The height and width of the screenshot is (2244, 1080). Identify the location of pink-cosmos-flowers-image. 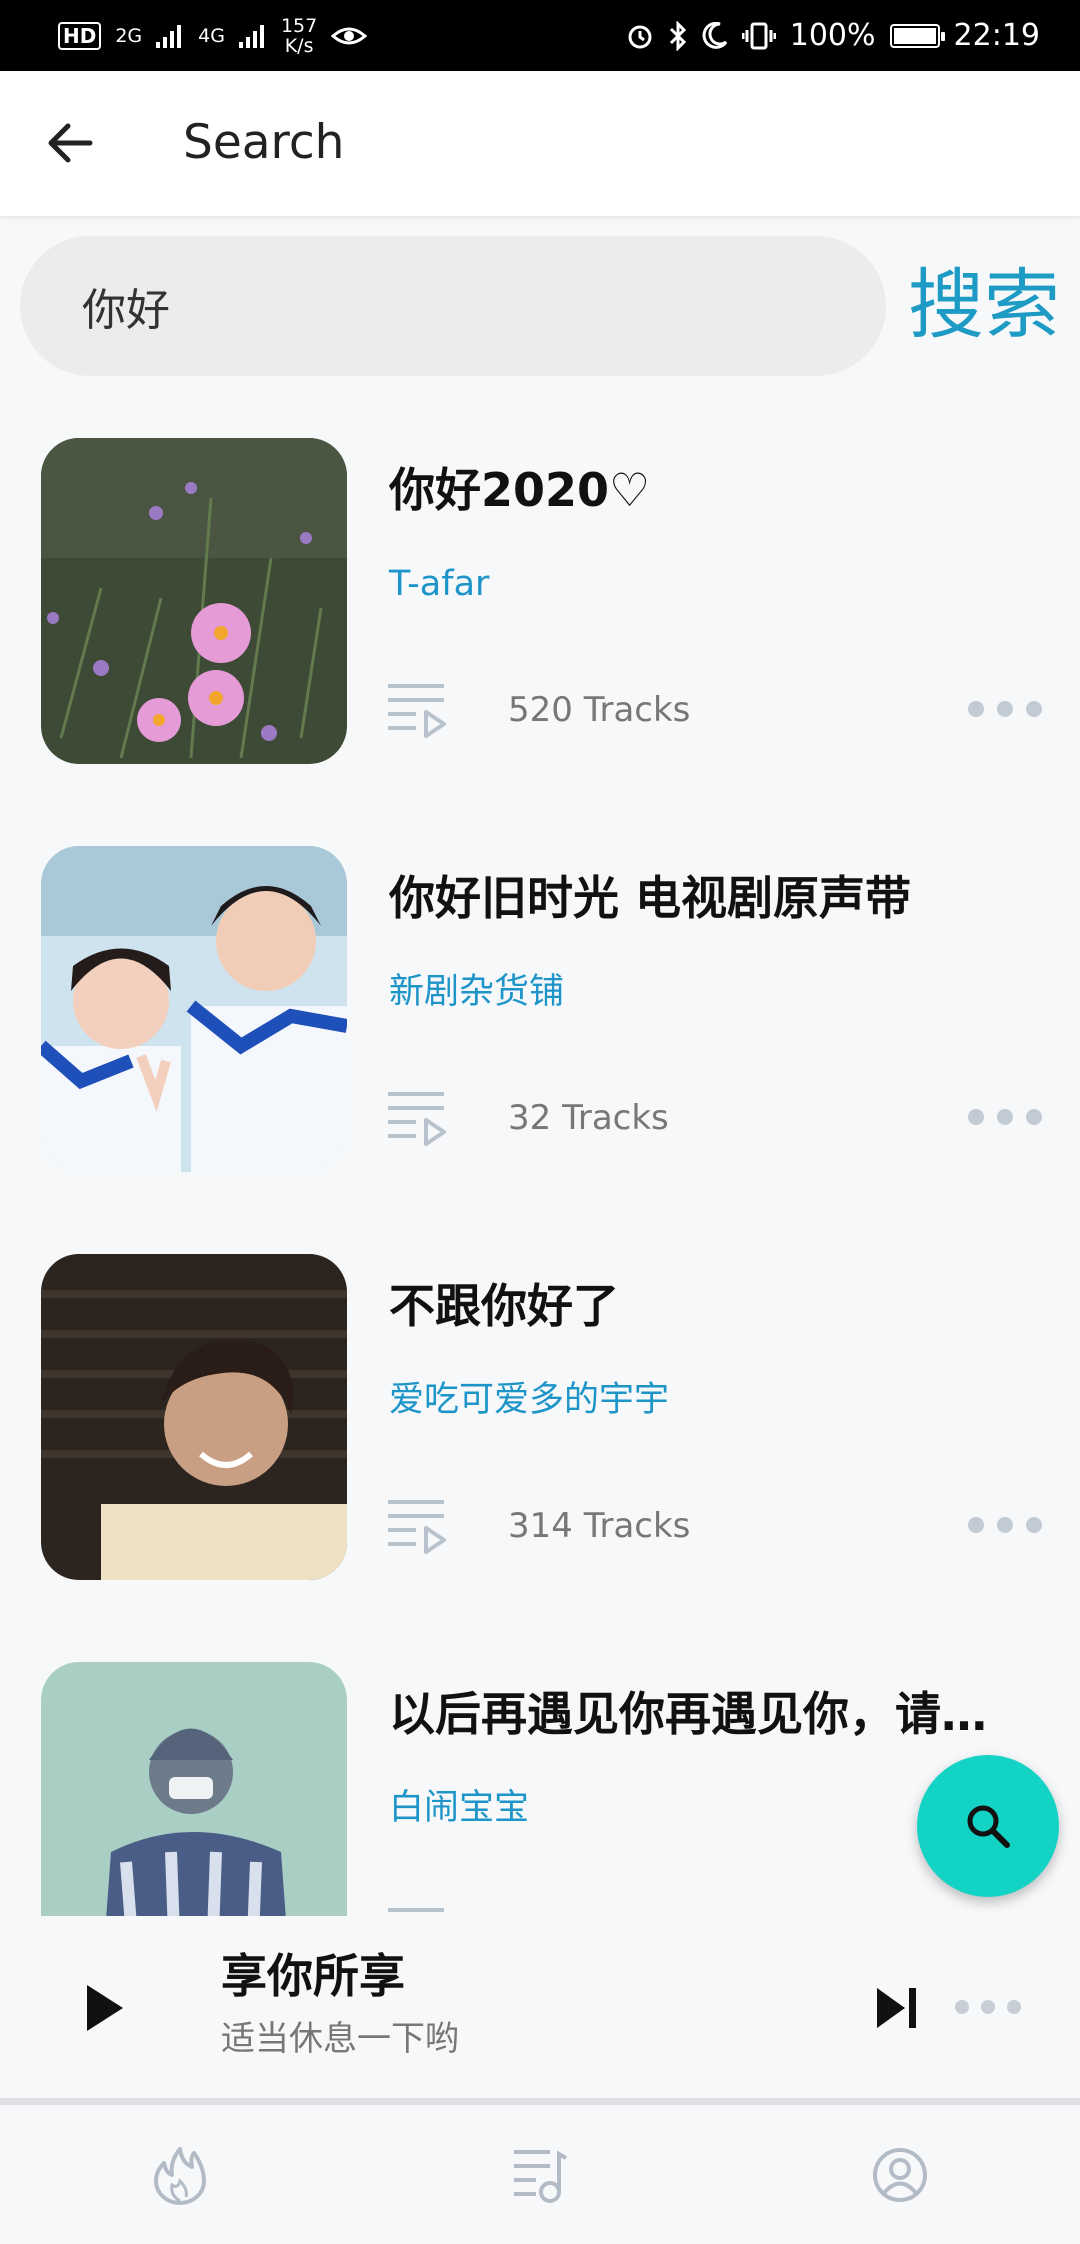
(194, 601).